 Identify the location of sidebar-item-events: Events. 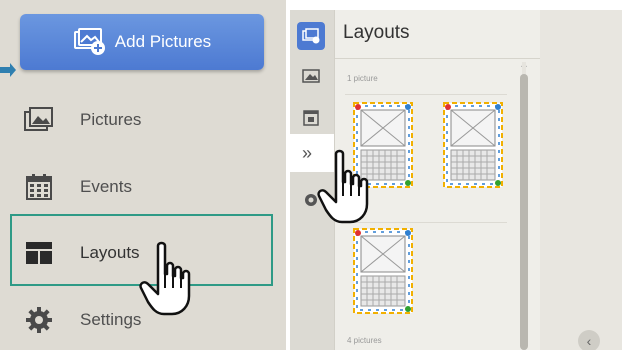
(78, 187).